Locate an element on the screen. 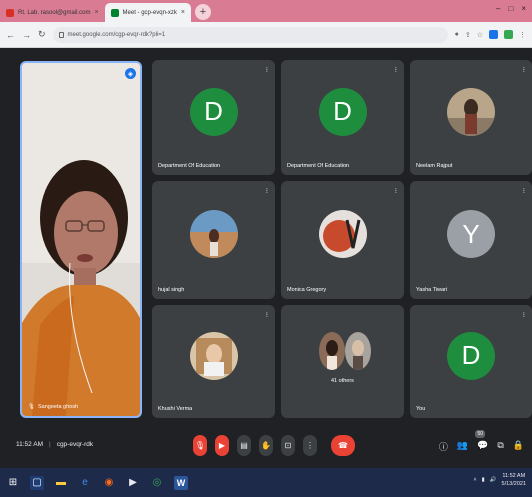 The height and width of the screenshot is (497, 532). camera-toggle-button: ▶ is located at coordinates (222, 445).